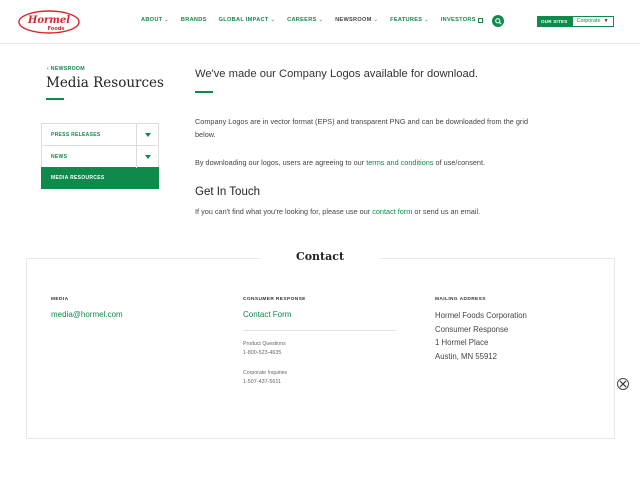  What do you see at coordinates (472, 329) in the screenshot?
I see `address-line: Consumer Response` at bounding box center [472, 329].